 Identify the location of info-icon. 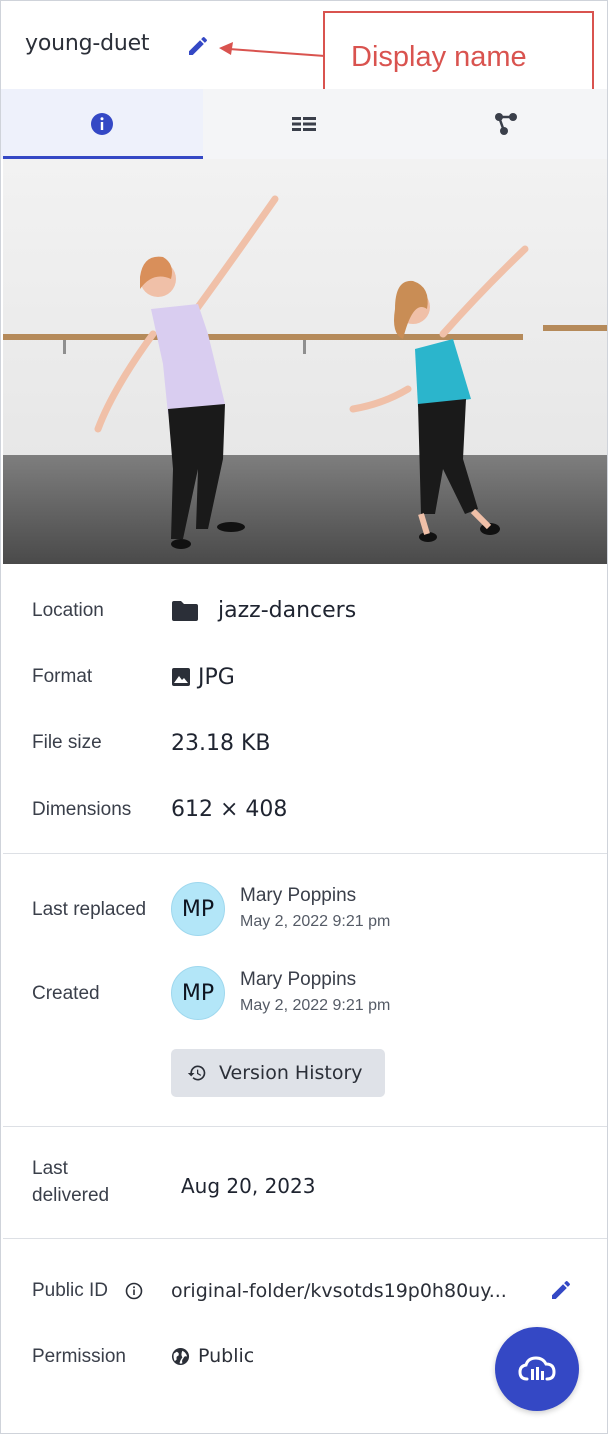
(102, 124).